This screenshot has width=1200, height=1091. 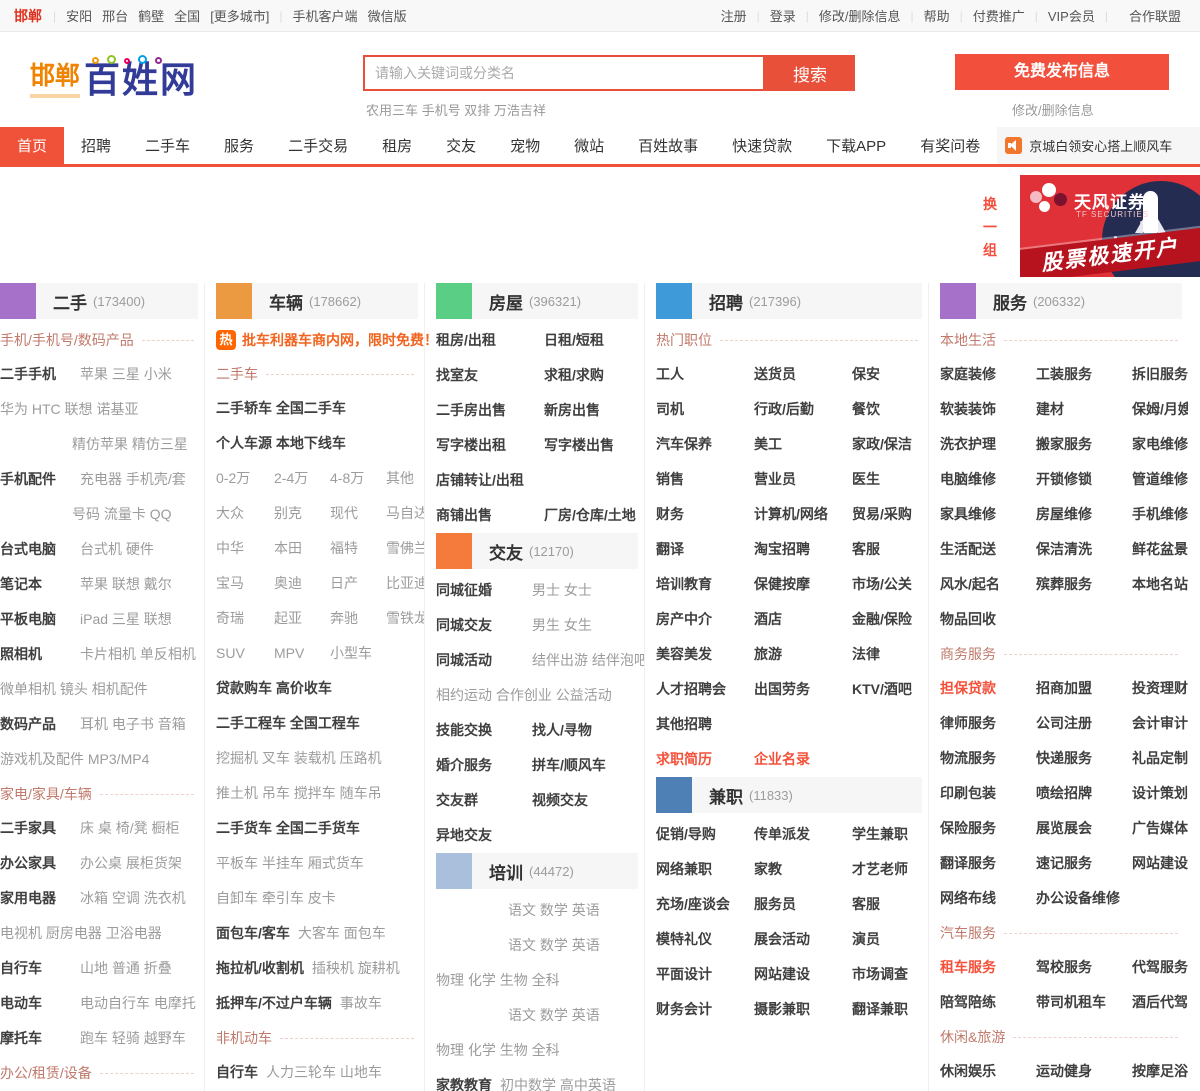 I want to click on category-link: 台式机 硬件, so click(x=117, y=549).